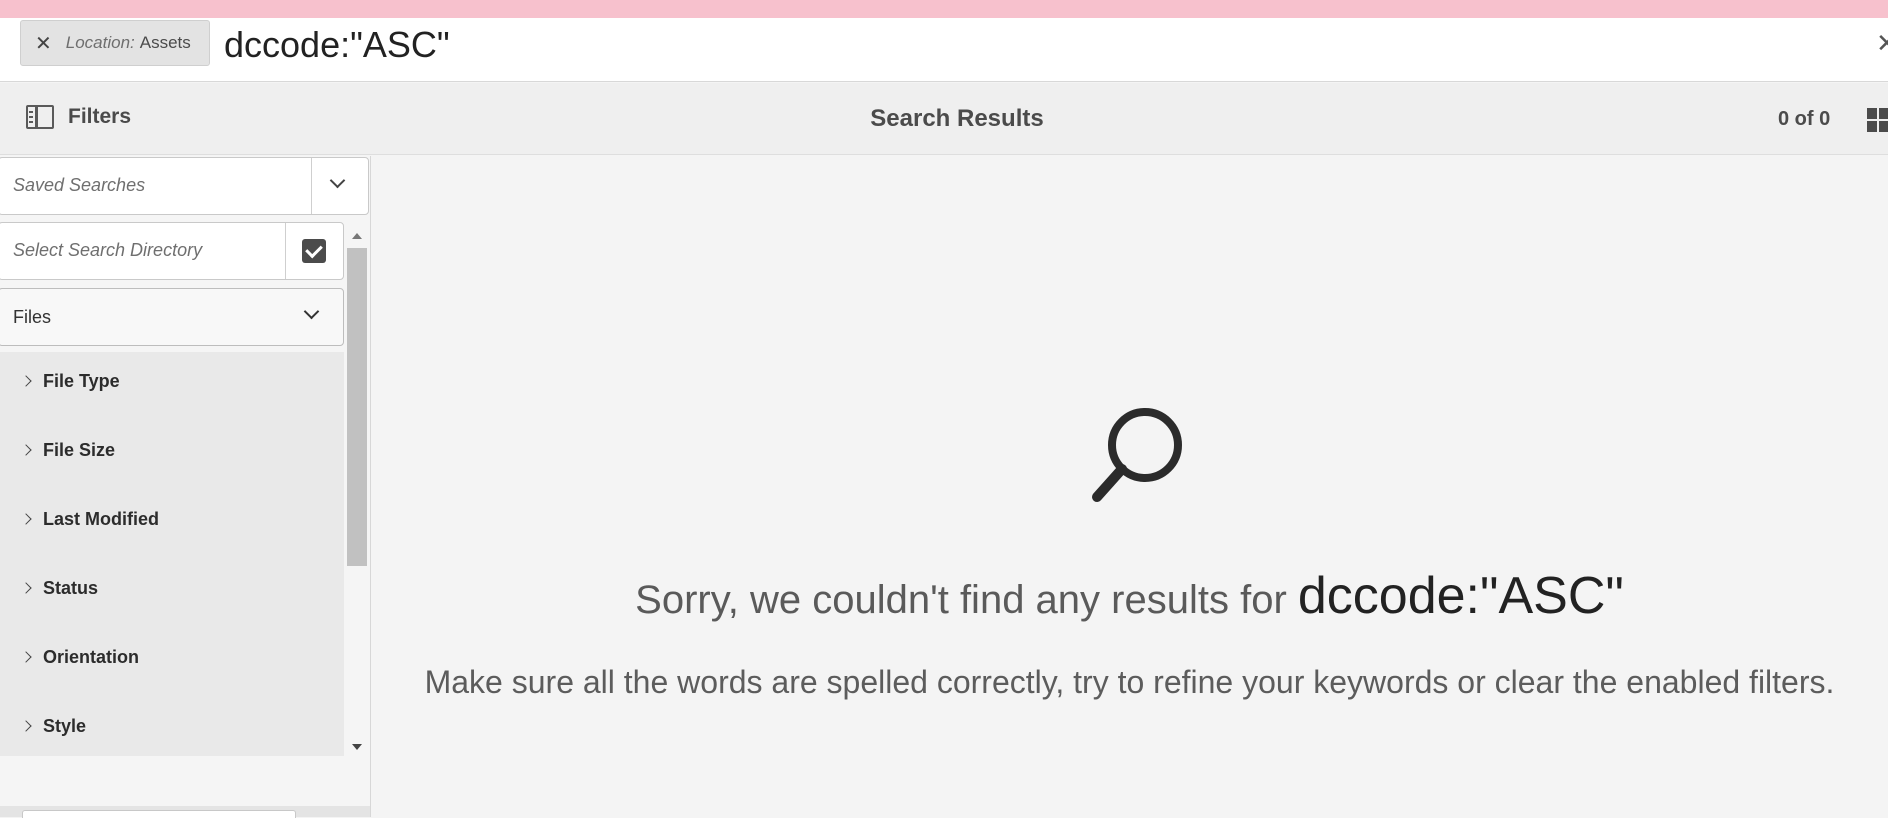 The image size is (1888, 818). What do you see at coordinates (91, 656) in the screenshot?
I see `facet-label: Orientation` at bounding box center [91, 656].